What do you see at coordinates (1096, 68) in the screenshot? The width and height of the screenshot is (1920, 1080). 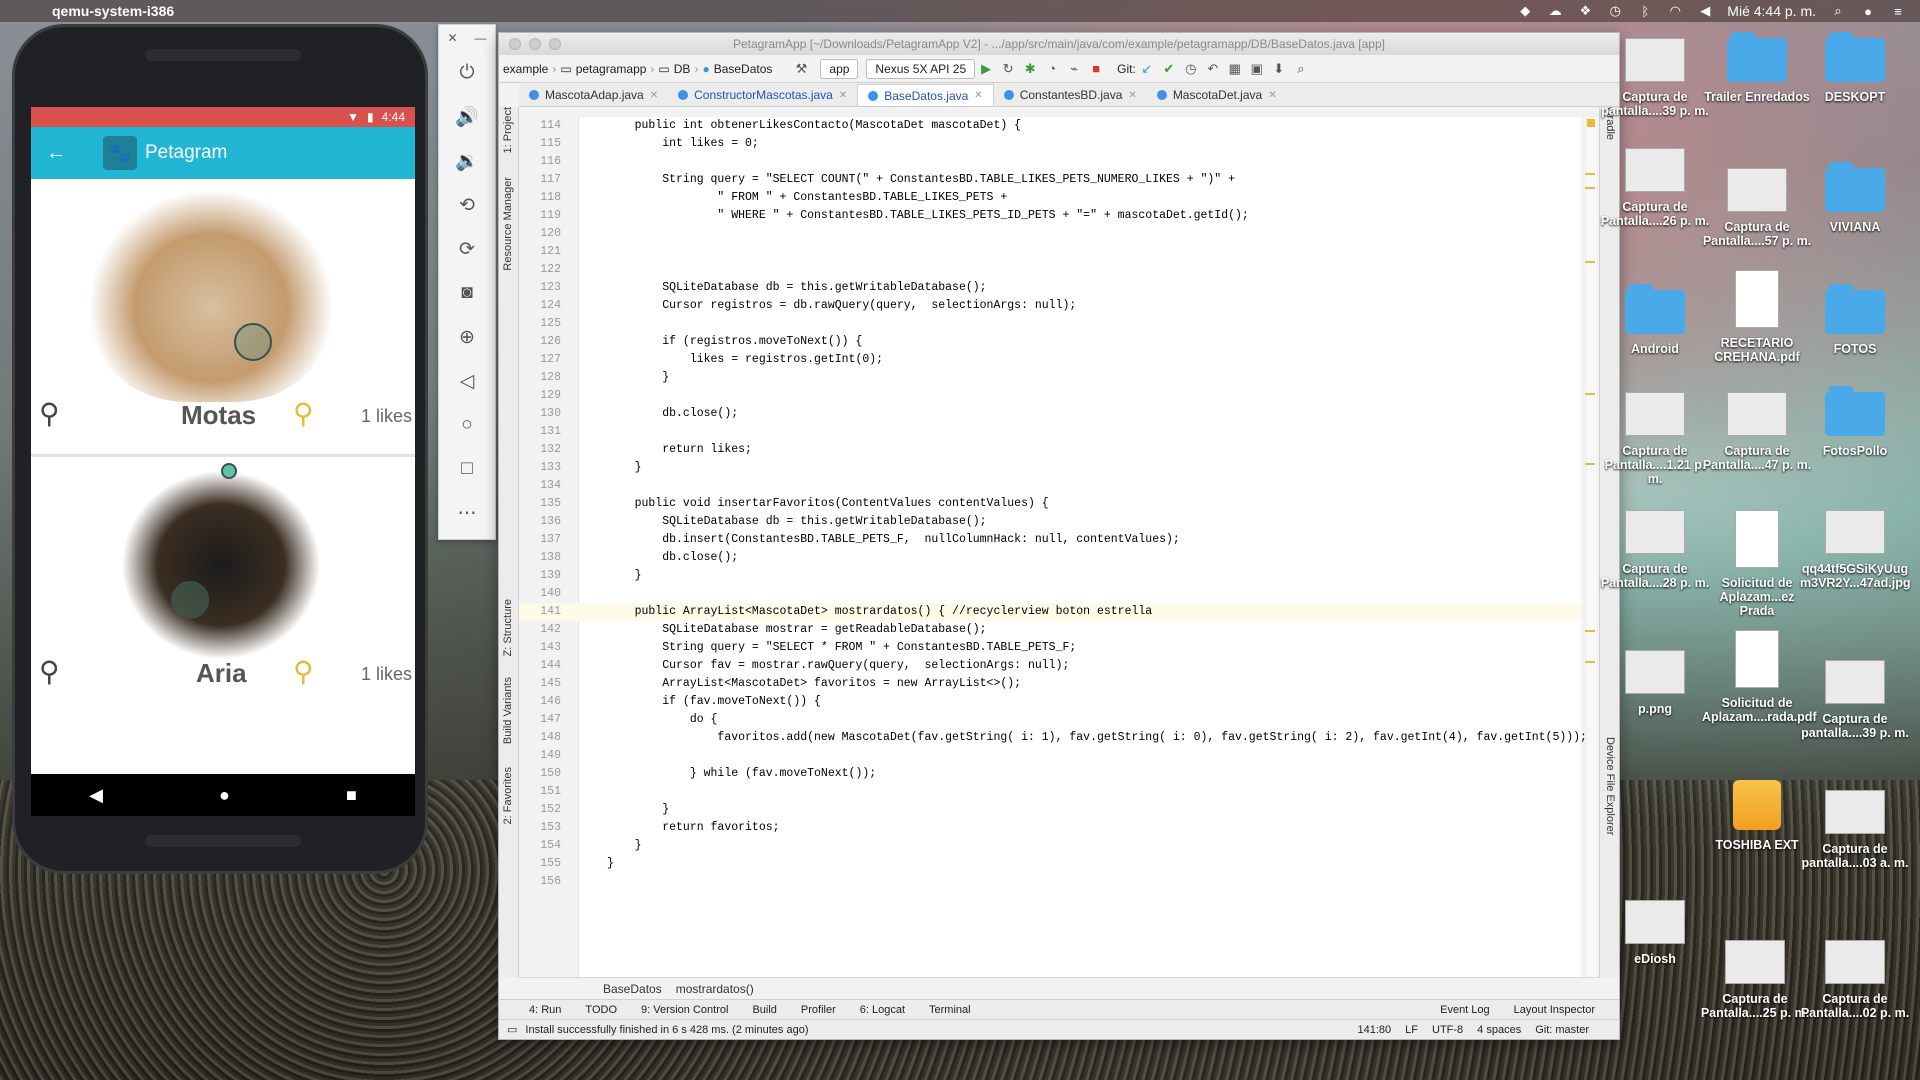 I see `stop-icon: ■` at bounding box center [1096, 68].